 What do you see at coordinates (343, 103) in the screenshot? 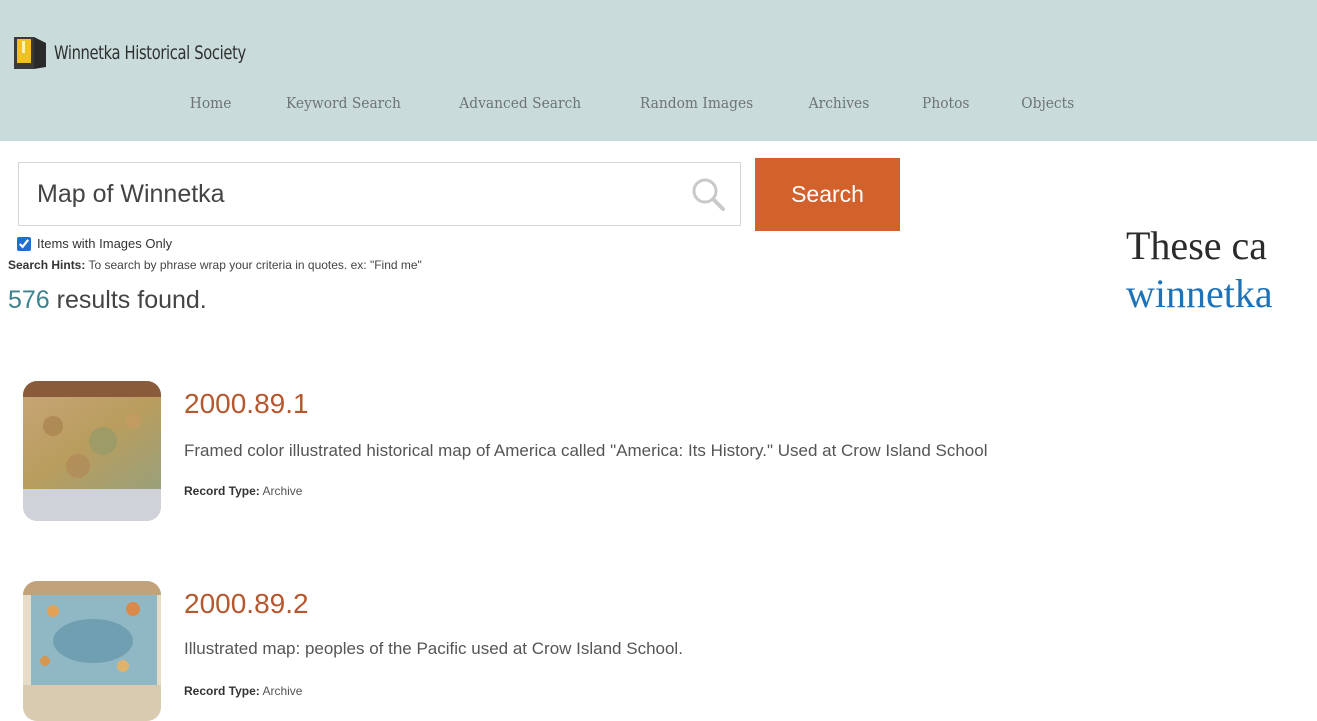
I see `nav-keyword-search: Keyword Search` at bounding box center [343, 103].